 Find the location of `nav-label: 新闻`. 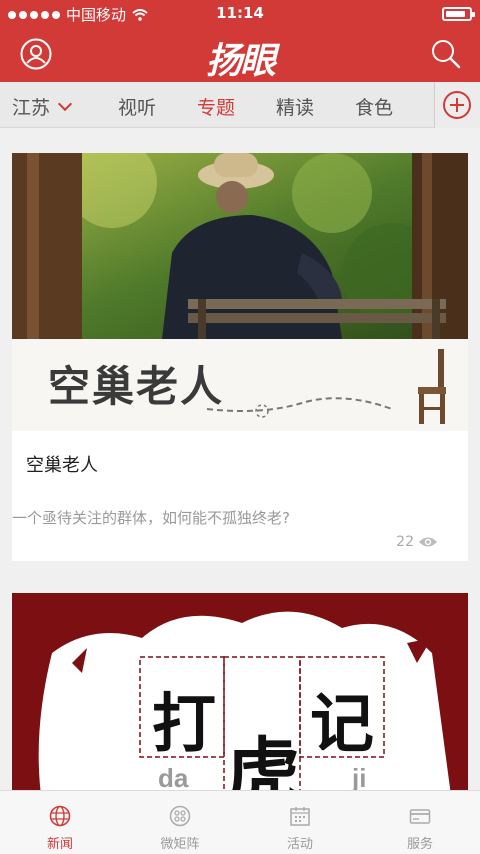

nav-label: 新闻 is located at coordinates (59, 844).